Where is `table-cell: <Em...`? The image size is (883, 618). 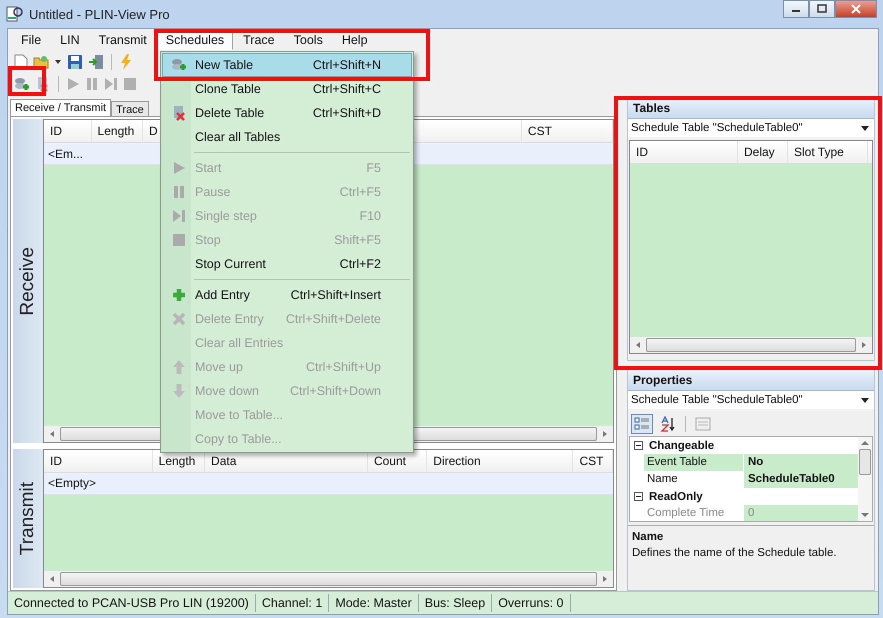
table-cell: <Em... is located at coordinates (66, 153).